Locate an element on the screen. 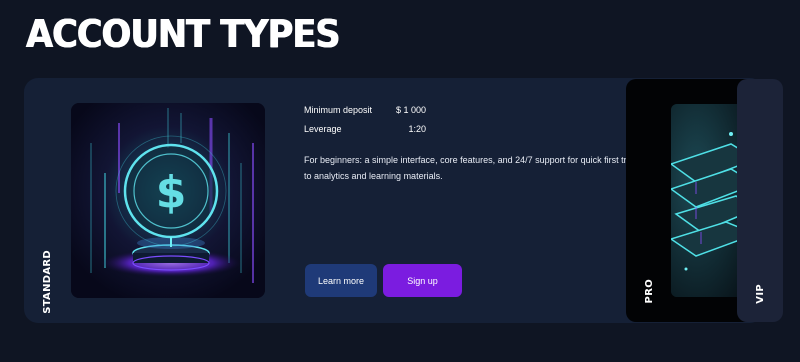 The image size is (800, 362). learn-more-button: Learn more is located at coordinates (341, 280).